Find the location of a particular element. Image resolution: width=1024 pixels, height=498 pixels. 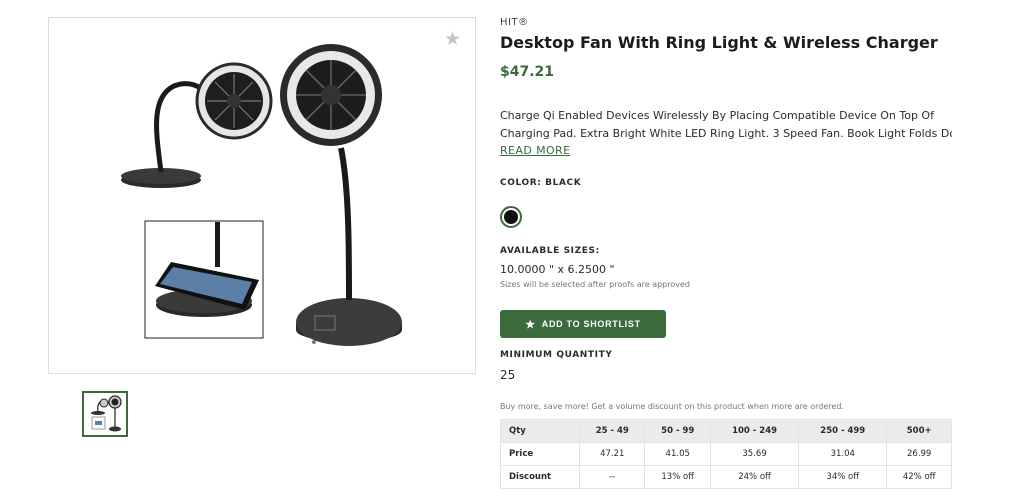

table-cell: 34% off is located at coordinates (843, 477).